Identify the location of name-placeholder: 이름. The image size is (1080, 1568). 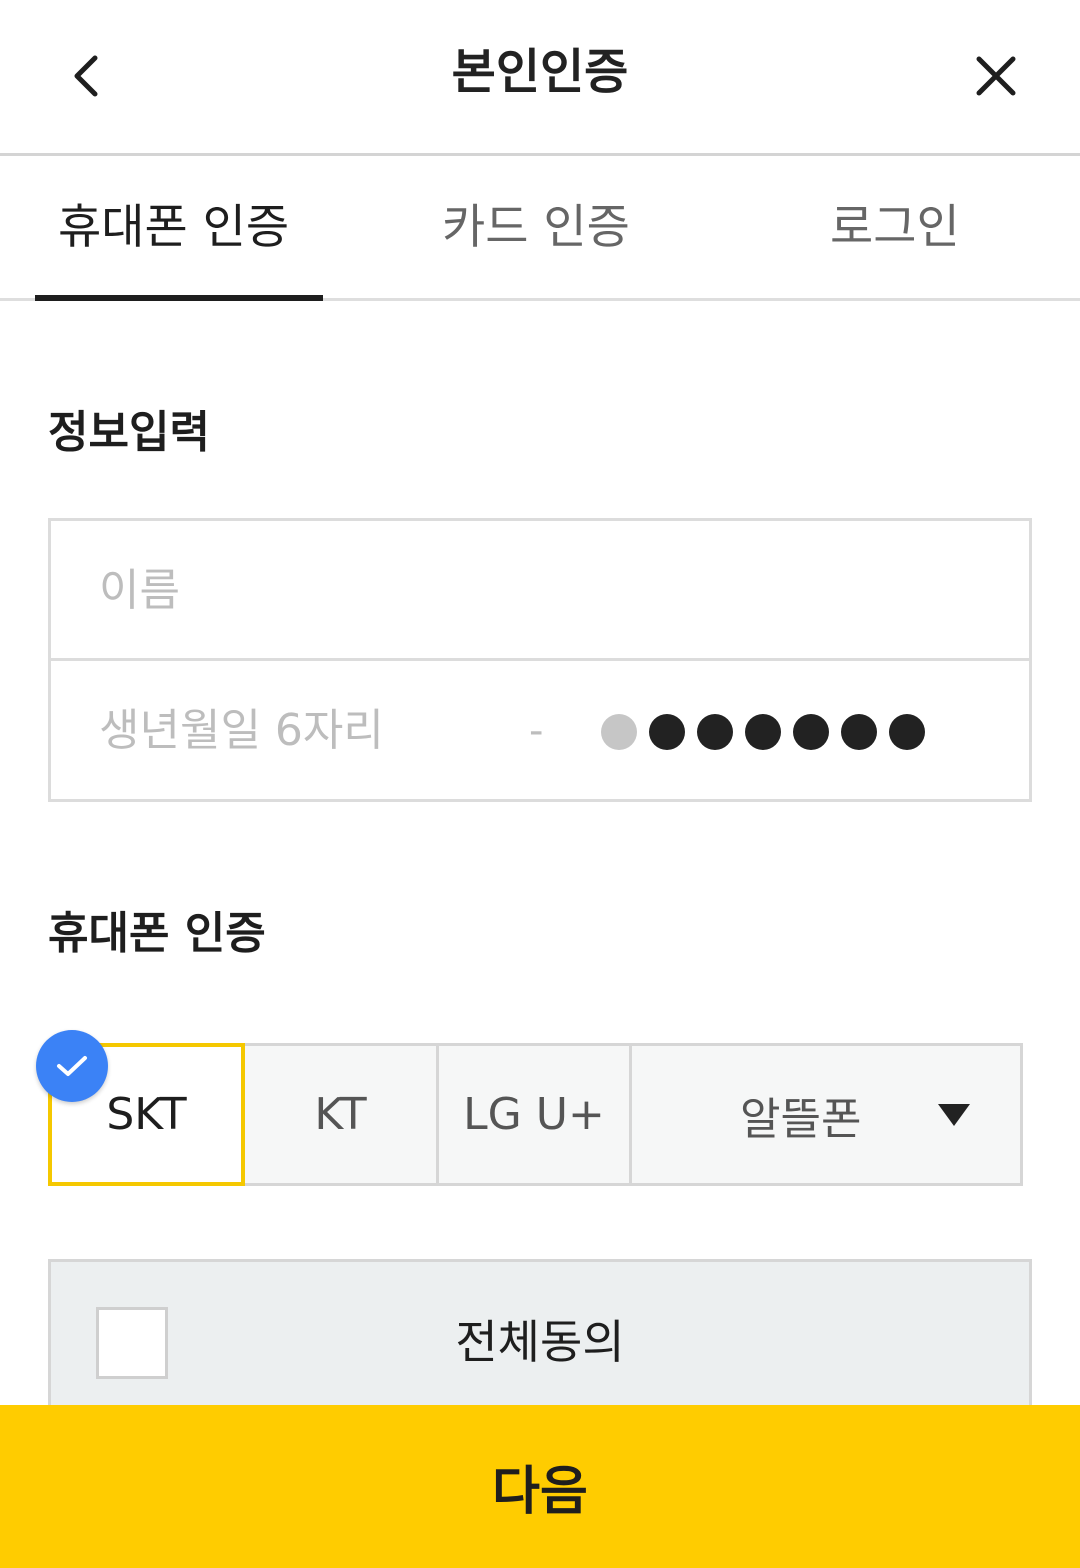
(139, 590).